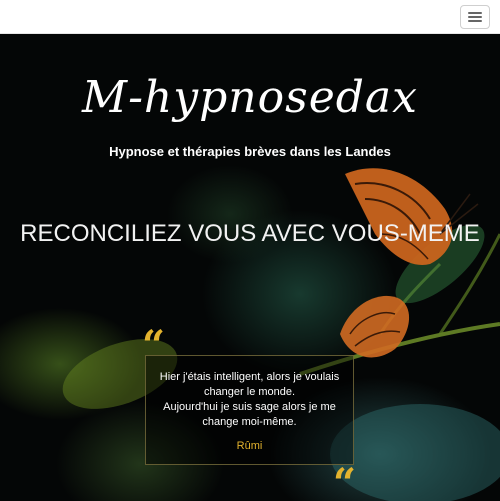 This screenshot has height=501, width=500. What do you see at coordinates (475, 13) in the screenshot?
I see `hamburger-icon` at bounding box center [475, 13].